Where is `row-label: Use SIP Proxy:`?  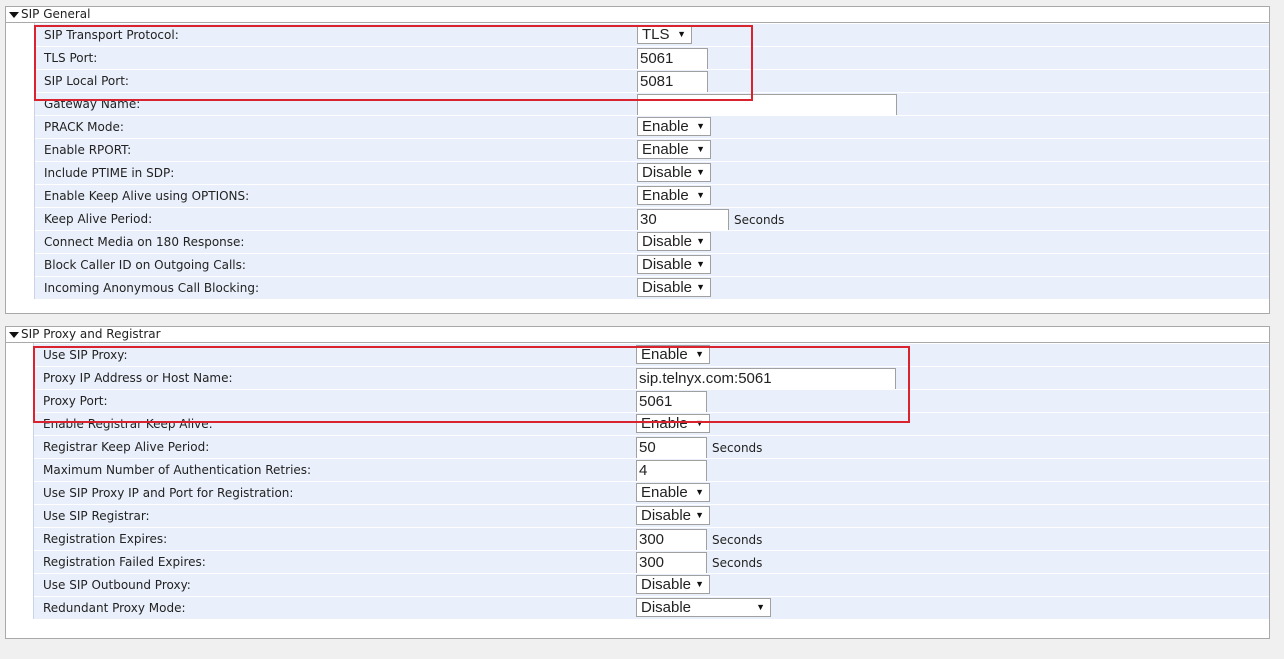 row-label: Use SIP Proxy: is located at coordinates (85, 355).